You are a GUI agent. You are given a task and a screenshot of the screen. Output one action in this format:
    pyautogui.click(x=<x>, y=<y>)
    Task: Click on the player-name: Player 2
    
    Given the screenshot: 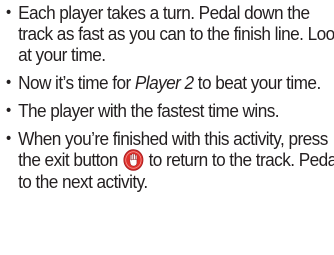 What is the action you would take?
    pyautogui.click(x=164, y=82)
    